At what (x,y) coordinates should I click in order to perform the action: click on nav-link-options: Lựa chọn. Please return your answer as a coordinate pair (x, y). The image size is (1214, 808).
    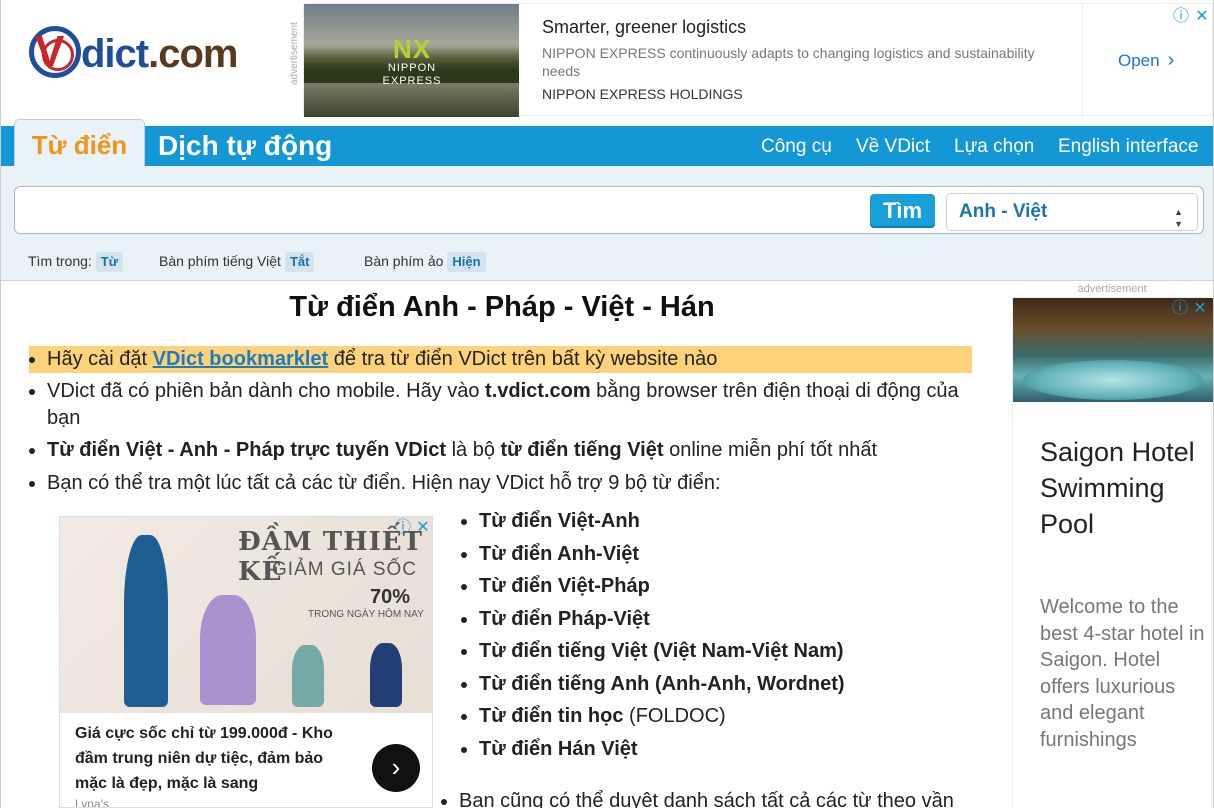
    Looking at the image, I should click on (994, 146).